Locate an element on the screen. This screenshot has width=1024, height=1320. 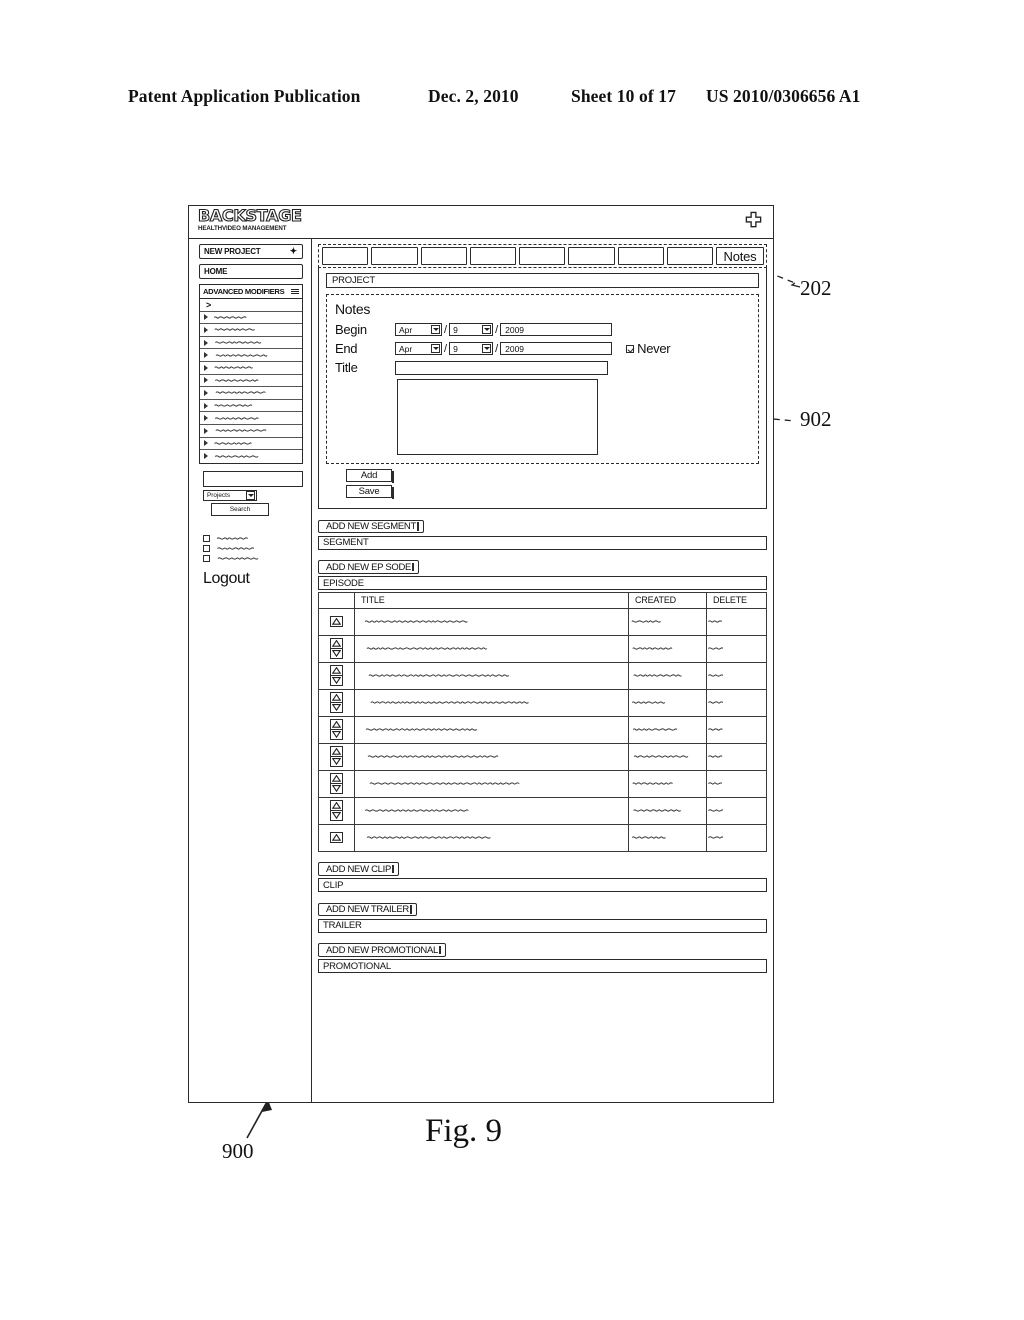
logout-link: Logout is located at coordinates (257, 579).